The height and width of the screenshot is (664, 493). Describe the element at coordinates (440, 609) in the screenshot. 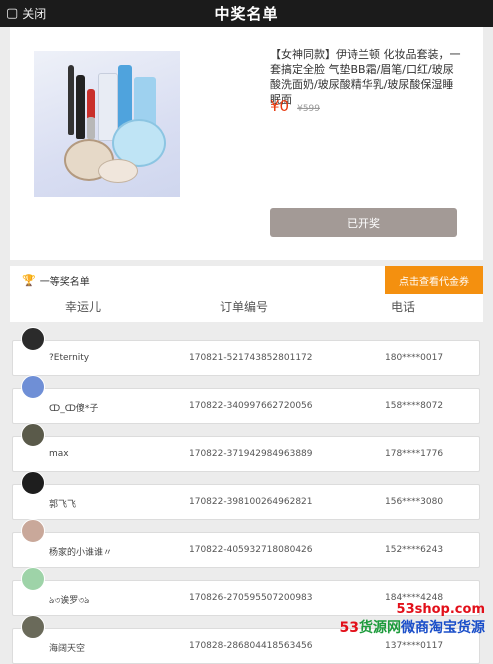

I see `watermark-site: 53shop.com` at that location.